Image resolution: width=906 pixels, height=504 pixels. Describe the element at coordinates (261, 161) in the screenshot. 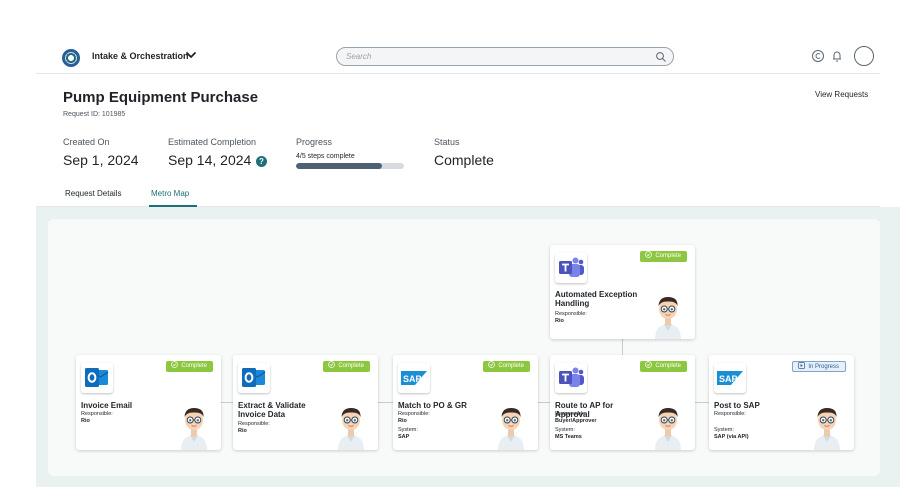

I see `help-icon: ?` at that location.